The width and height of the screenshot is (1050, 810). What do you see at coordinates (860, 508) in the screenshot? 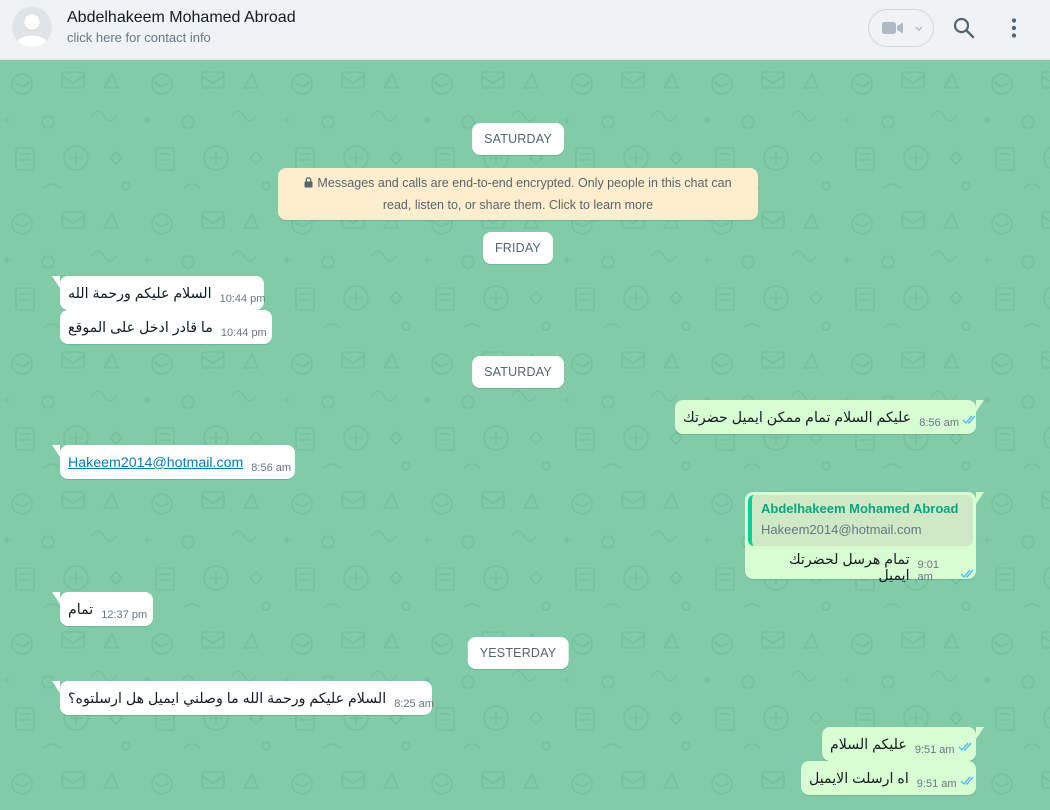
I see `quoted-author: Abdelhakeem Mohamed Abroad` at bounding box center [860, 508].